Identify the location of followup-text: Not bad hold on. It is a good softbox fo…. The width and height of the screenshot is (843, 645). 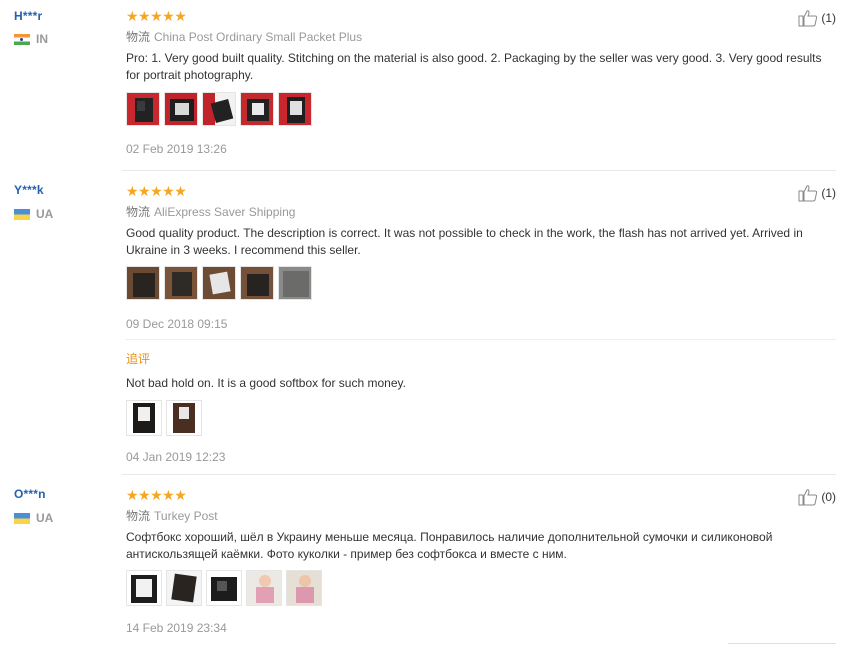
(266, 383).